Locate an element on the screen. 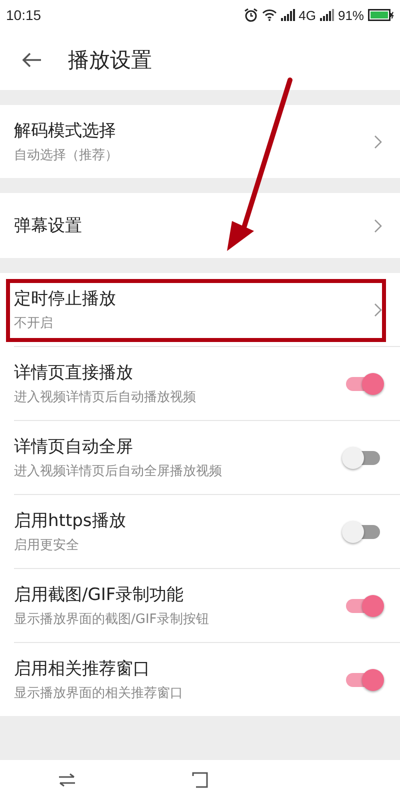 The height and width of the screenshot is (800, 400). home-icon is located at coordinates (200, 780).